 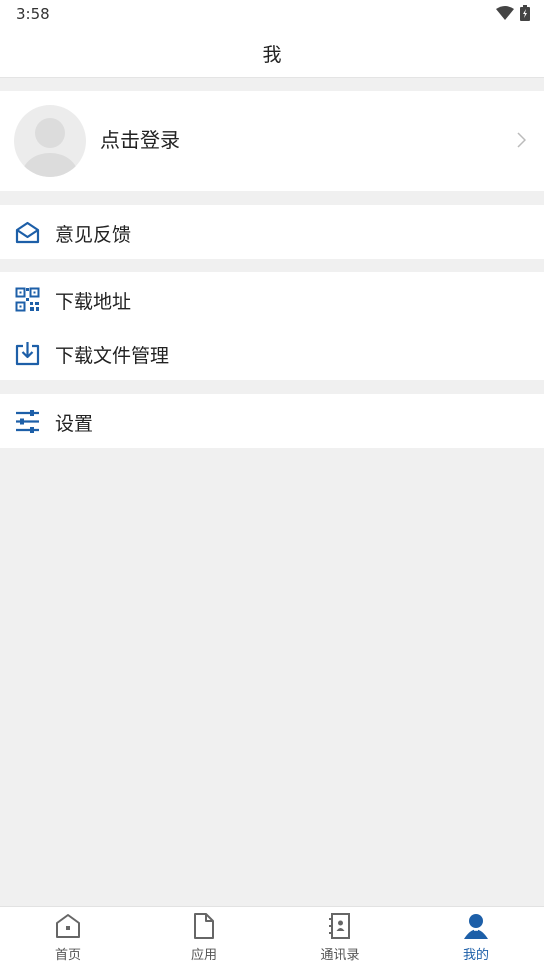 I want to click on menu-item-label: 下载地址, so click(x=93, y=302).